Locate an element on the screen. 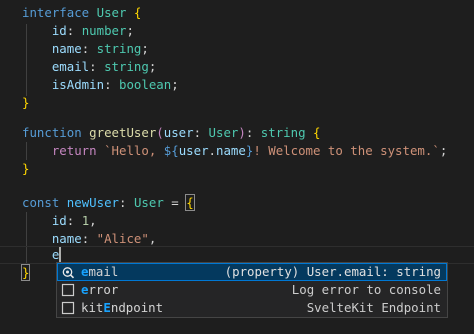 This screenshot has height=334, width=474. code-line-13: id: 1, is located at coordinates (59, 221).